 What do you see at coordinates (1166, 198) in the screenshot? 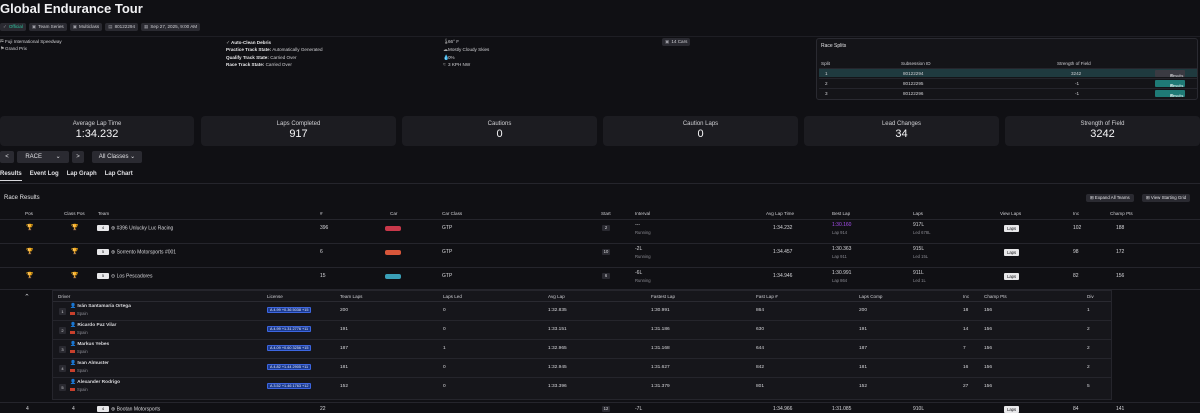
I see `view-starting-grid-button: ⊞ View Starting Grid` at bounding box center [1166, 198].